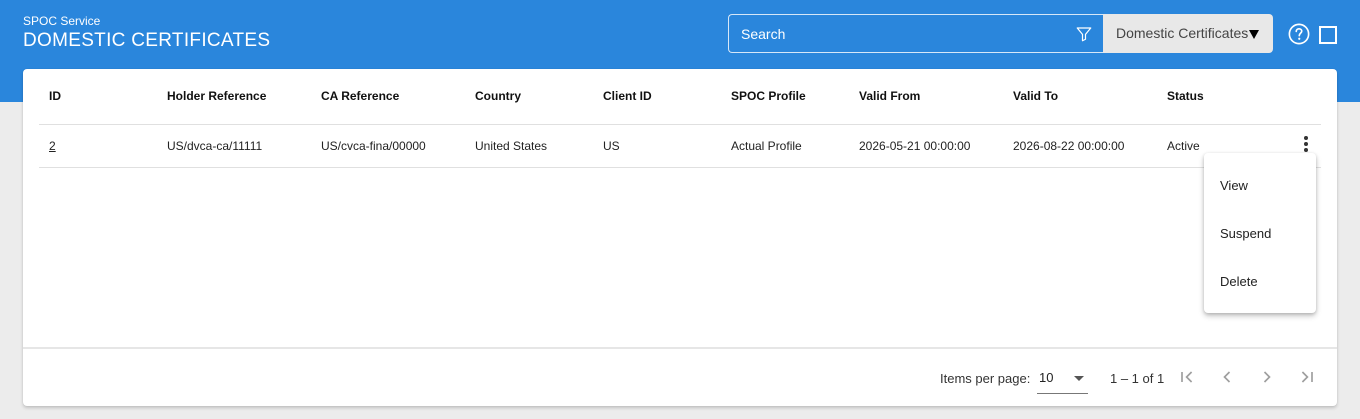 The height and width of the screenshot is (419, 1360). Describe the element at coordinates (1307, 377) in the screenshot. I see `last-page-icon` at that location.